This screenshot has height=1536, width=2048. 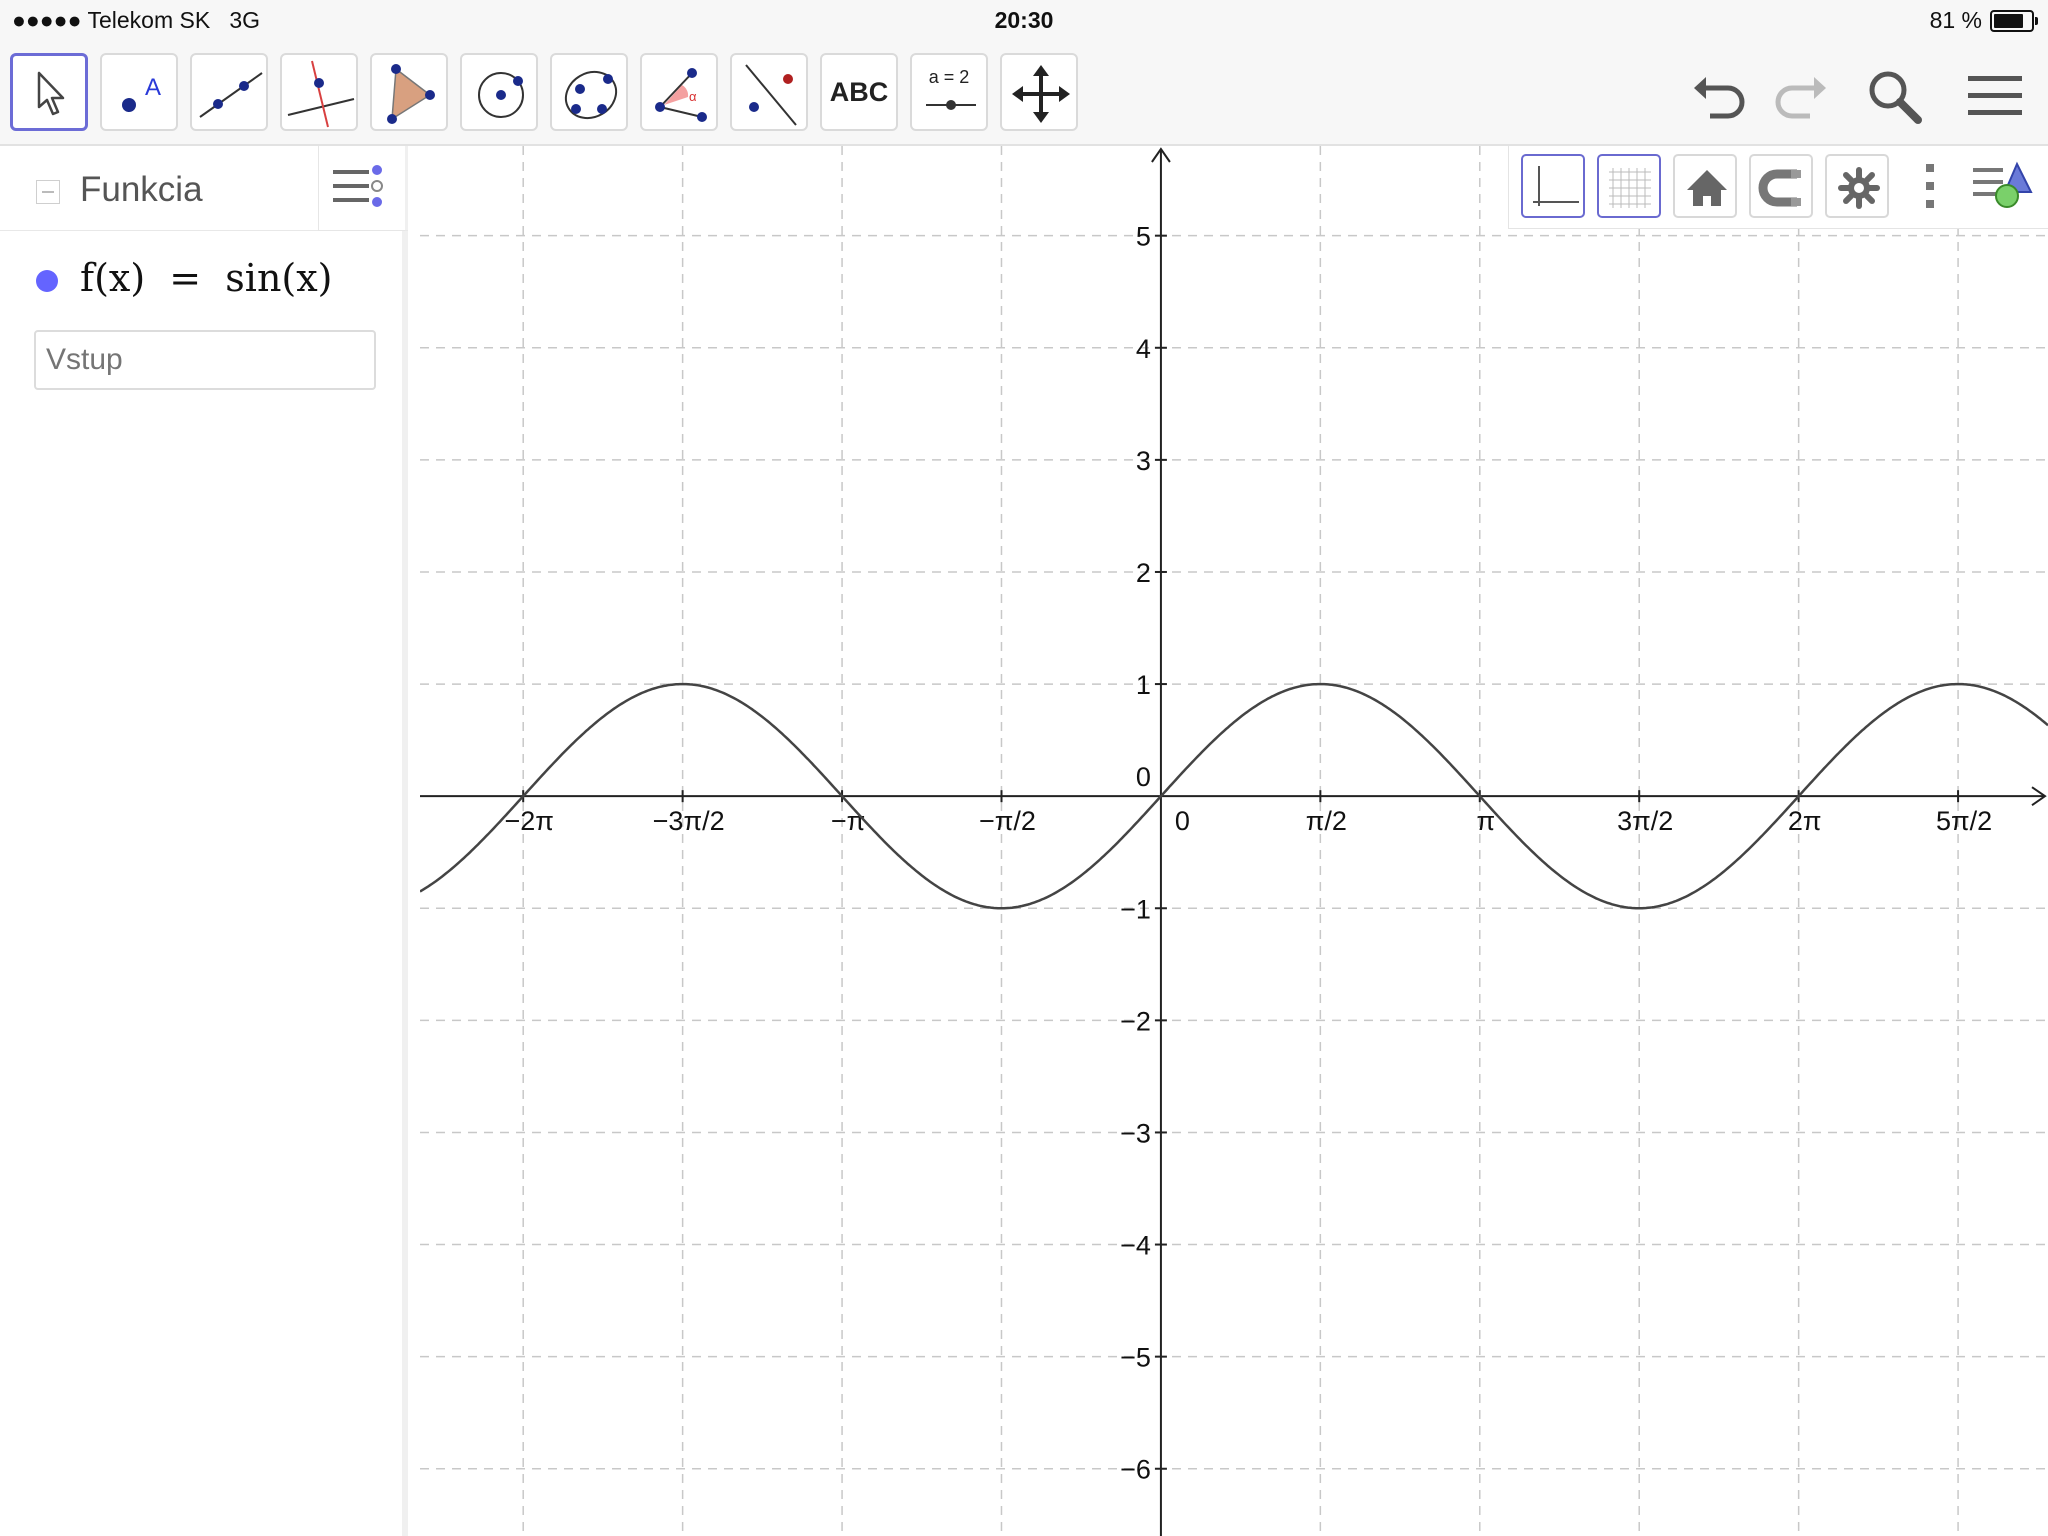 I want to click on x-tick-label: −2π, so click(x=528, y=821).